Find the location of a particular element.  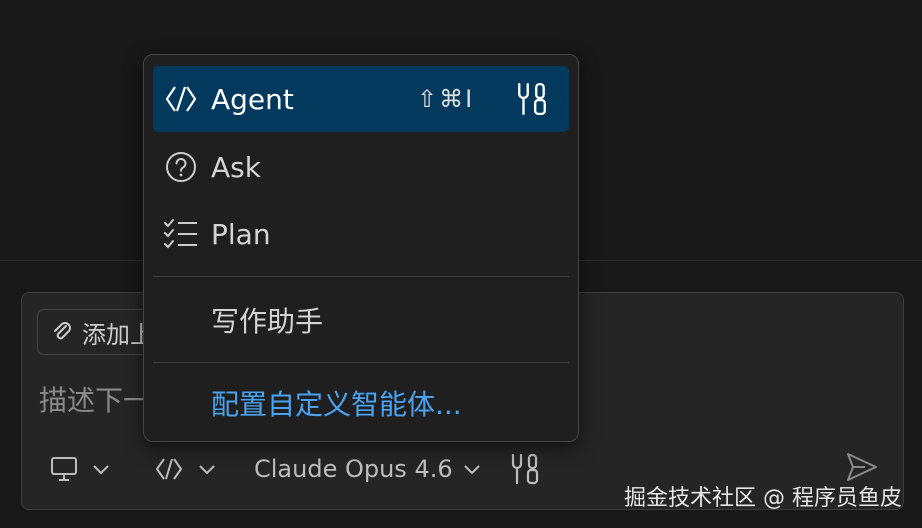

send-icon is located at coordinates (862, 467).